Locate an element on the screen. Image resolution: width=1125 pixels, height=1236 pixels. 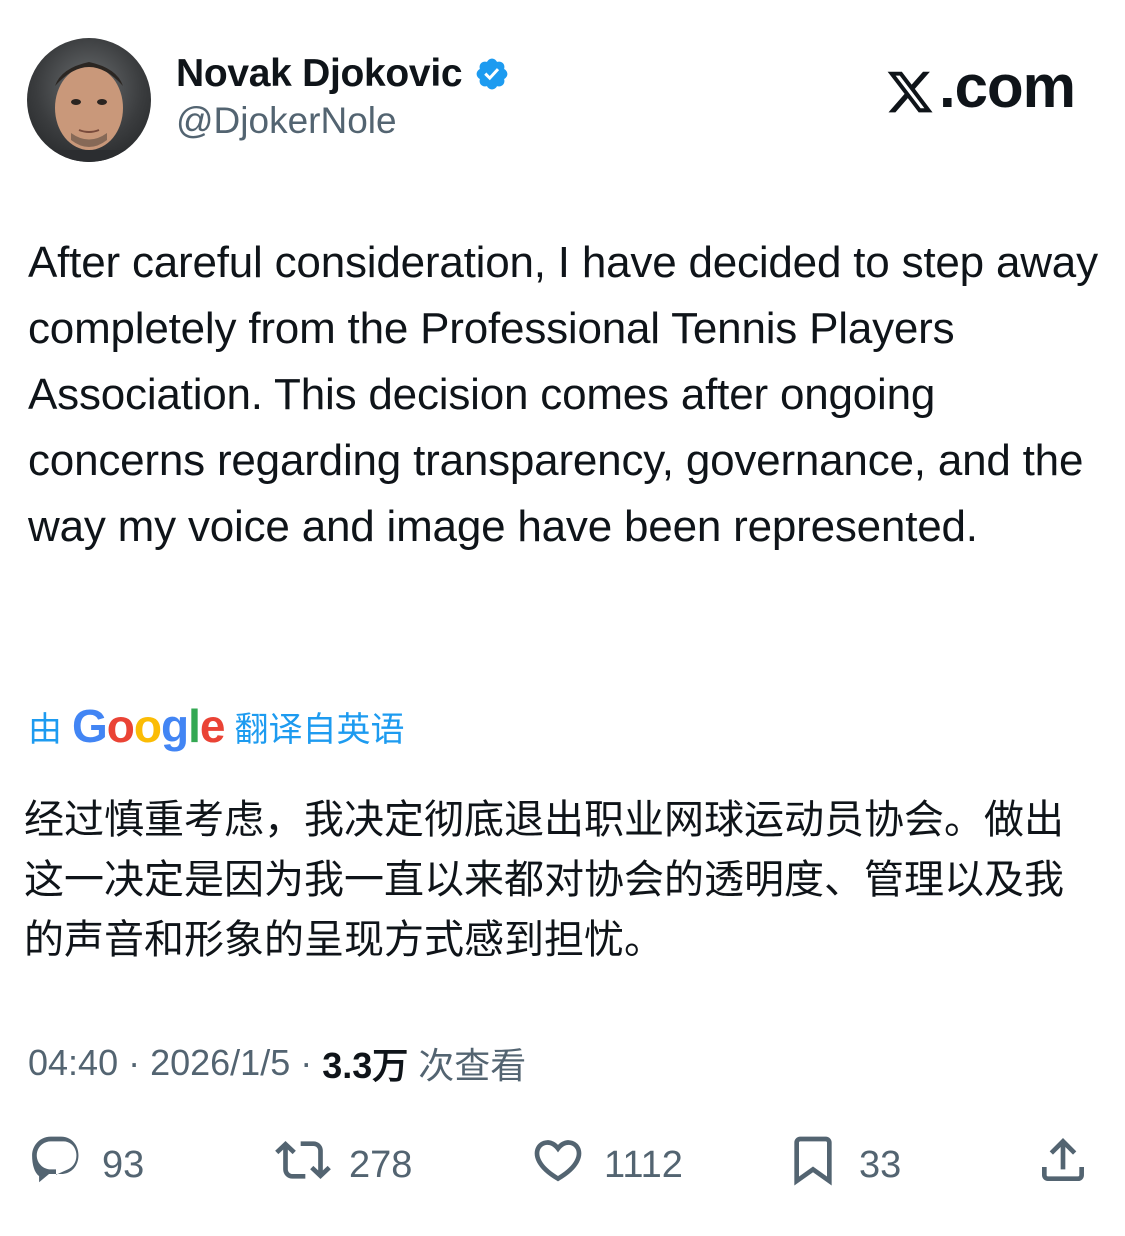
translation-attribution: 由 Google 翻译自英语 is located at coordinates (216, 726).